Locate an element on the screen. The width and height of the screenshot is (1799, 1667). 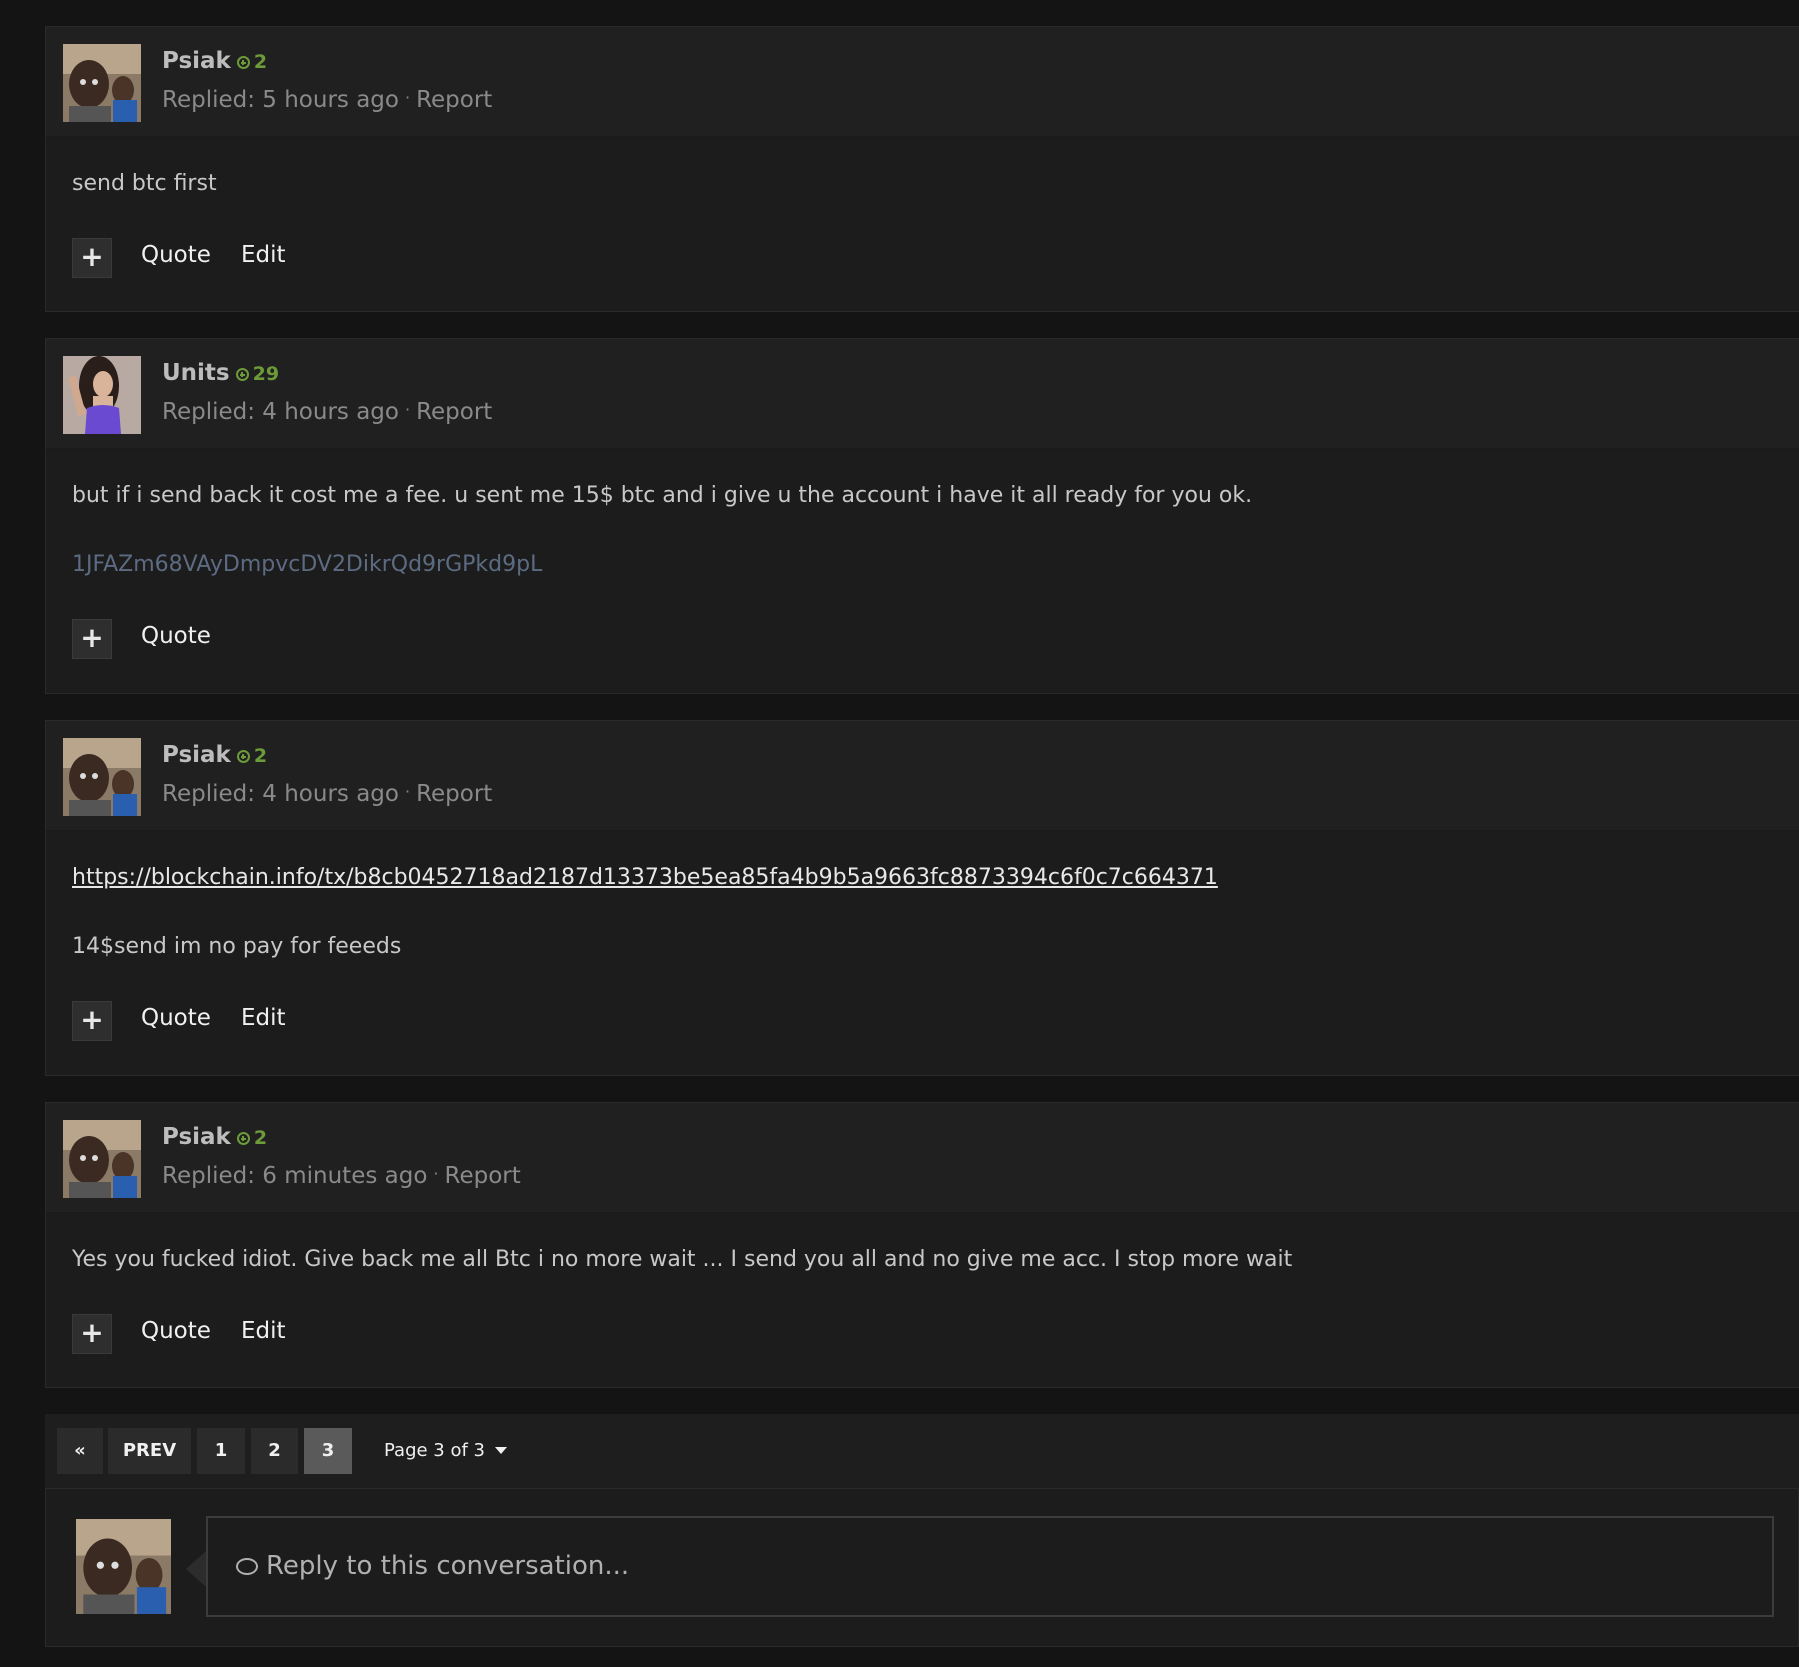
post-meta: Replied: 5 hours ago · Report is located at coordinates (327, 100).